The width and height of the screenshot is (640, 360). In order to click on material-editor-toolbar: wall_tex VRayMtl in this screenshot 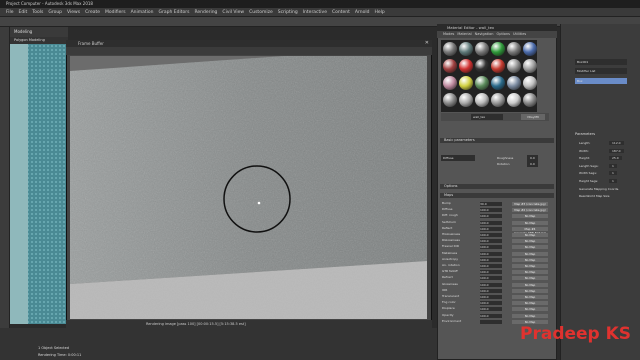, I will do `click(495, 117)`.